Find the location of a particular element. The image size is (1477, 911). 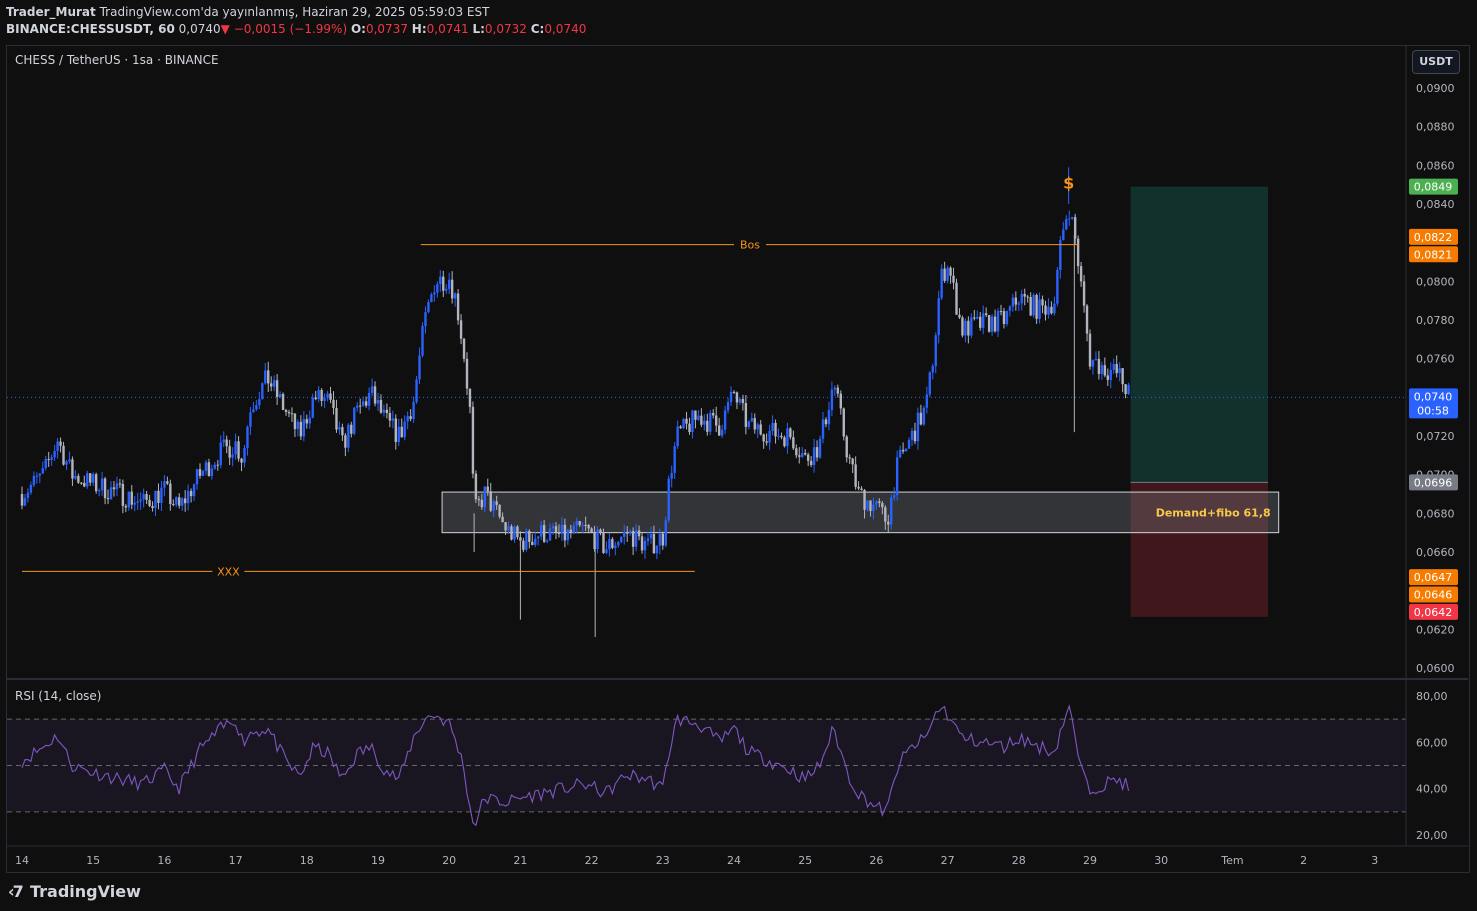

take-profit-zone is located at coordinates (1199, 334).